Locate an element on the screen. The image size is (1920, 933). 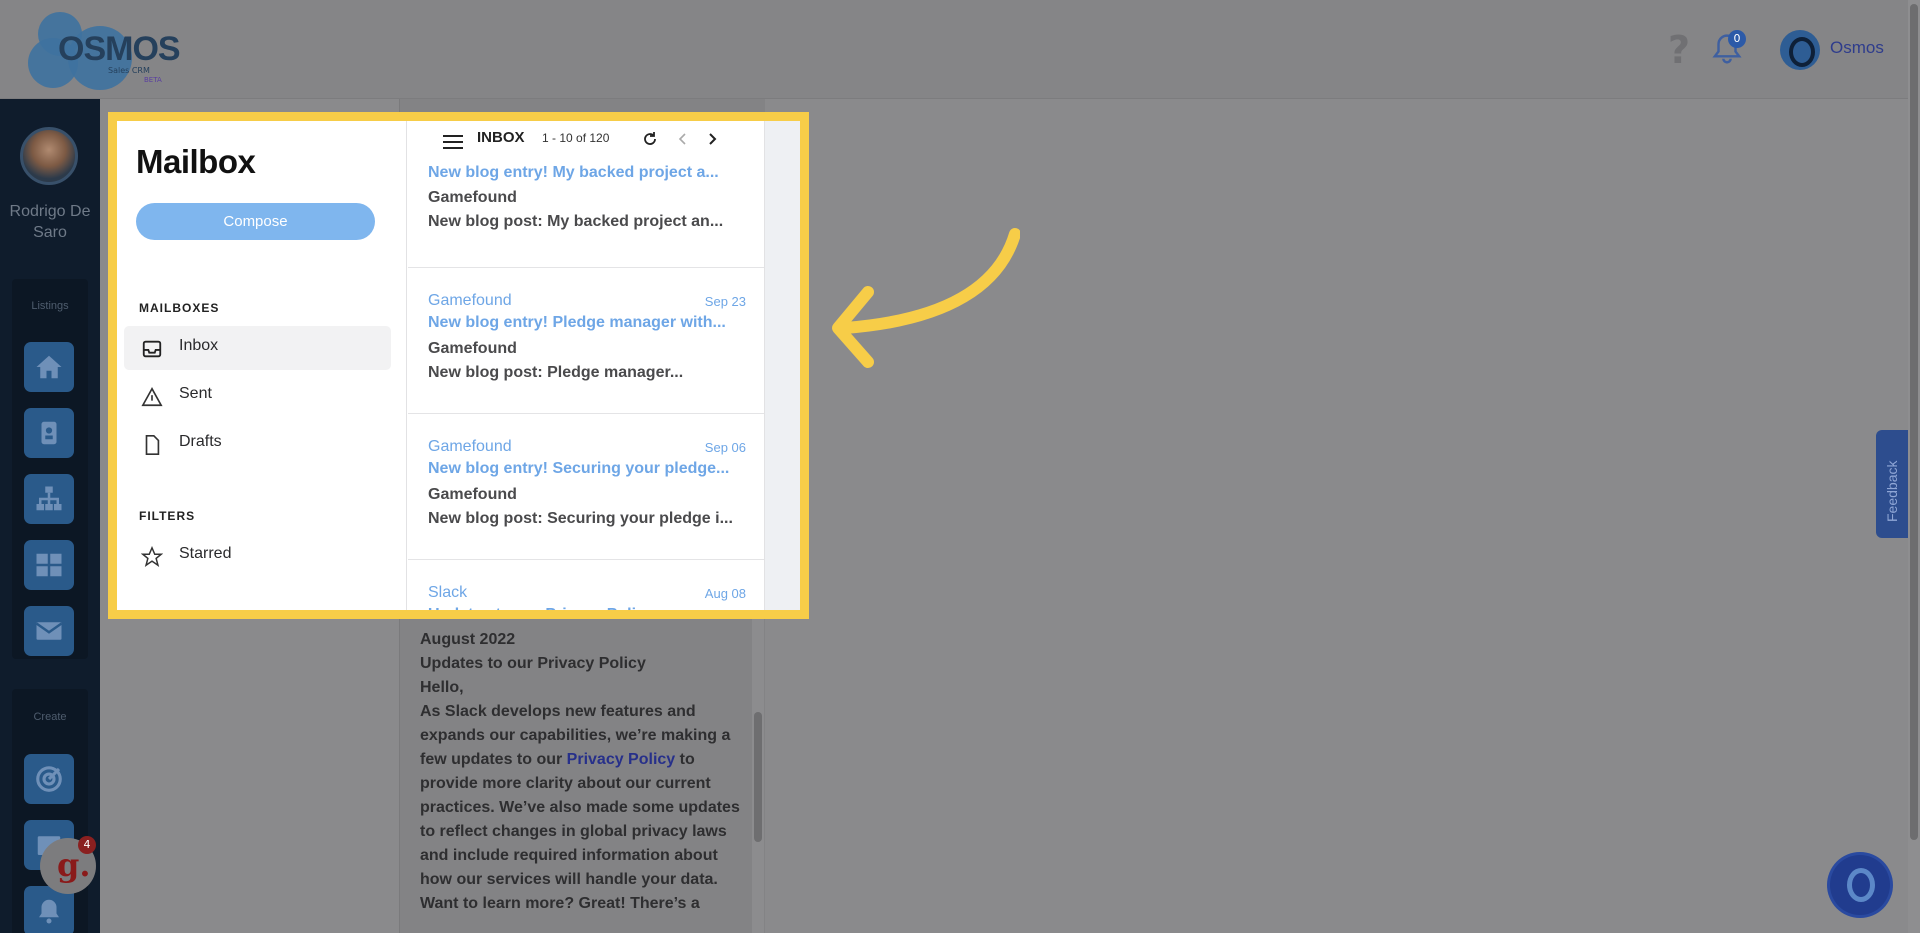
filter-item-label: Starred is located at coordinates (205, 553).